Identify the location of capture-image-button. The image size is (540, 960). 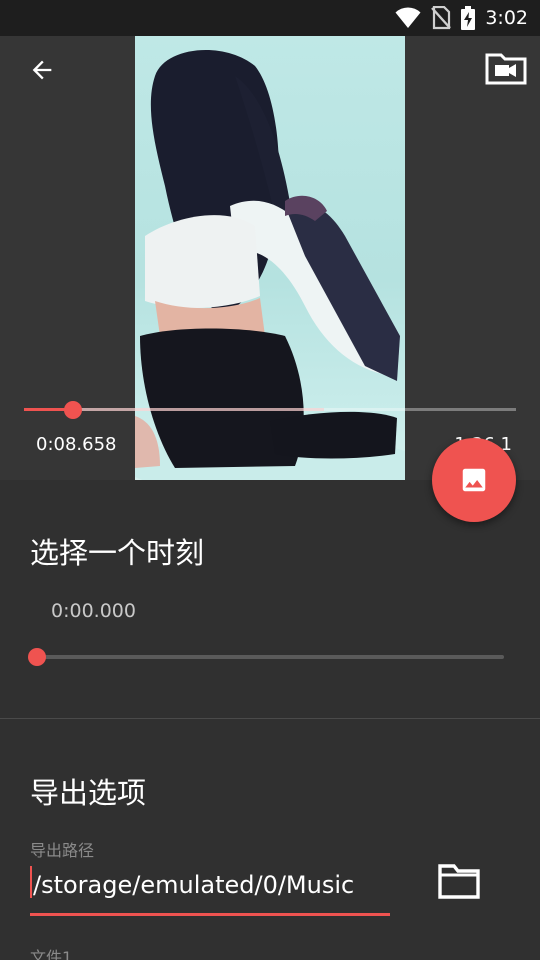
(474, 480).